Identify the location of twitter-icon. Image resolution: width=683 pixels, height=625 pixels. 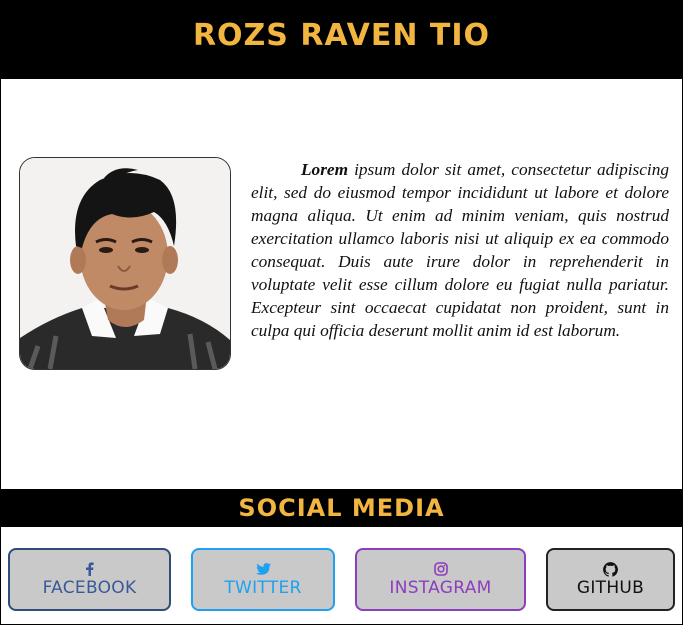
(263, 569).